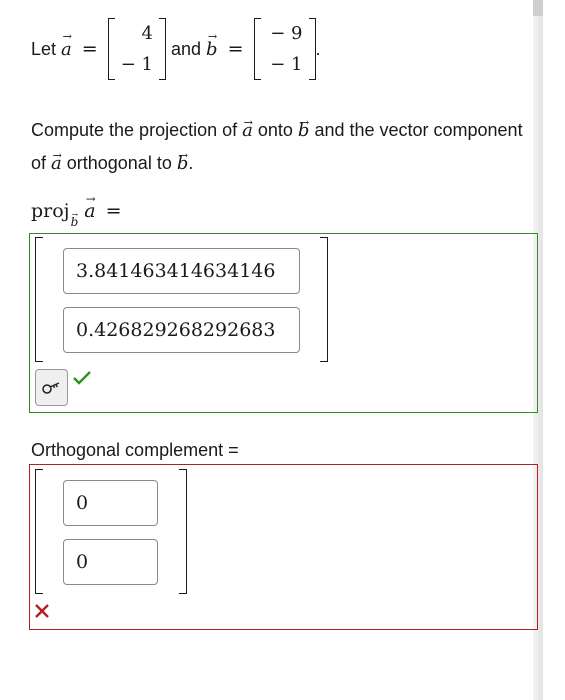 This screenshot has height=700, width=565. What do you see at coordinates (110, 503) in the screenshot?
I see `orthogonal-input-1: 0` at bounding box center [110, 503].